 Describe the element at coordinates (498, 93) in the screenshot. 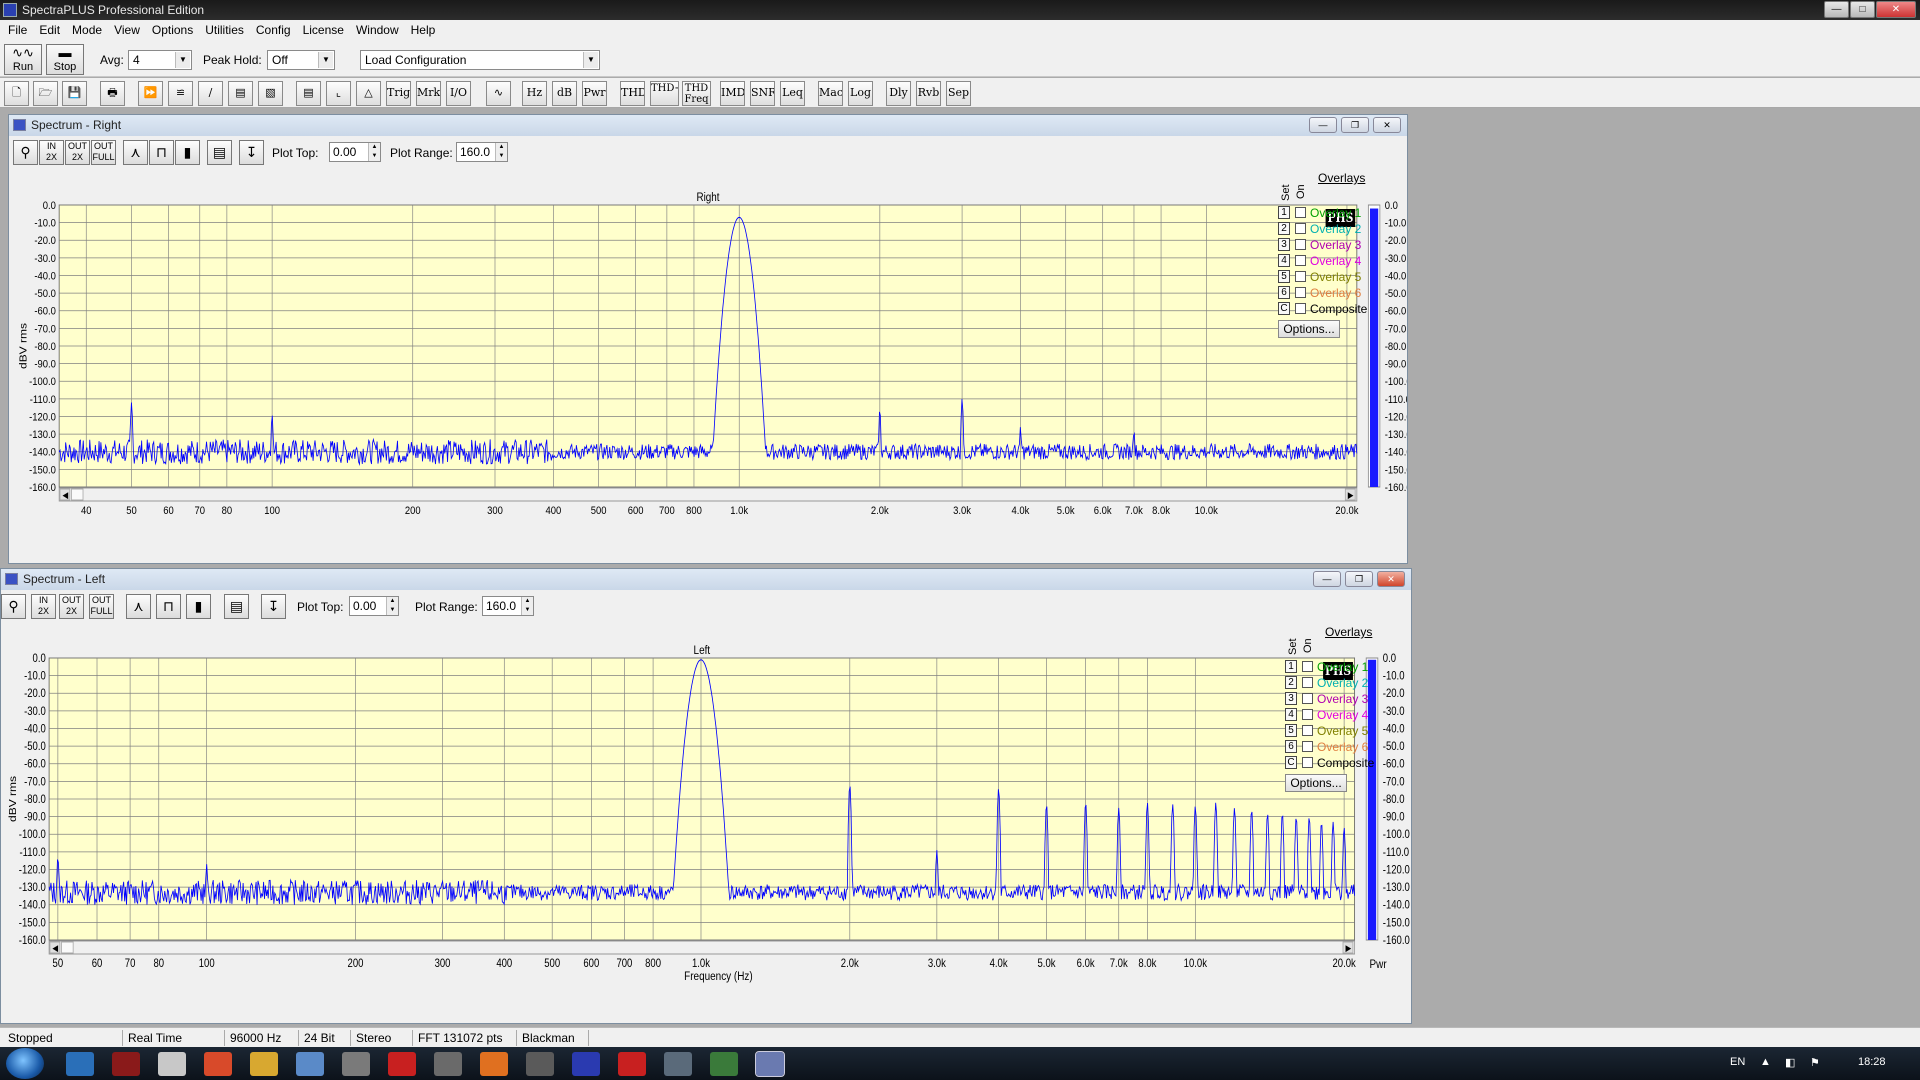

I see `sine-generator-button: ∿` at that location.